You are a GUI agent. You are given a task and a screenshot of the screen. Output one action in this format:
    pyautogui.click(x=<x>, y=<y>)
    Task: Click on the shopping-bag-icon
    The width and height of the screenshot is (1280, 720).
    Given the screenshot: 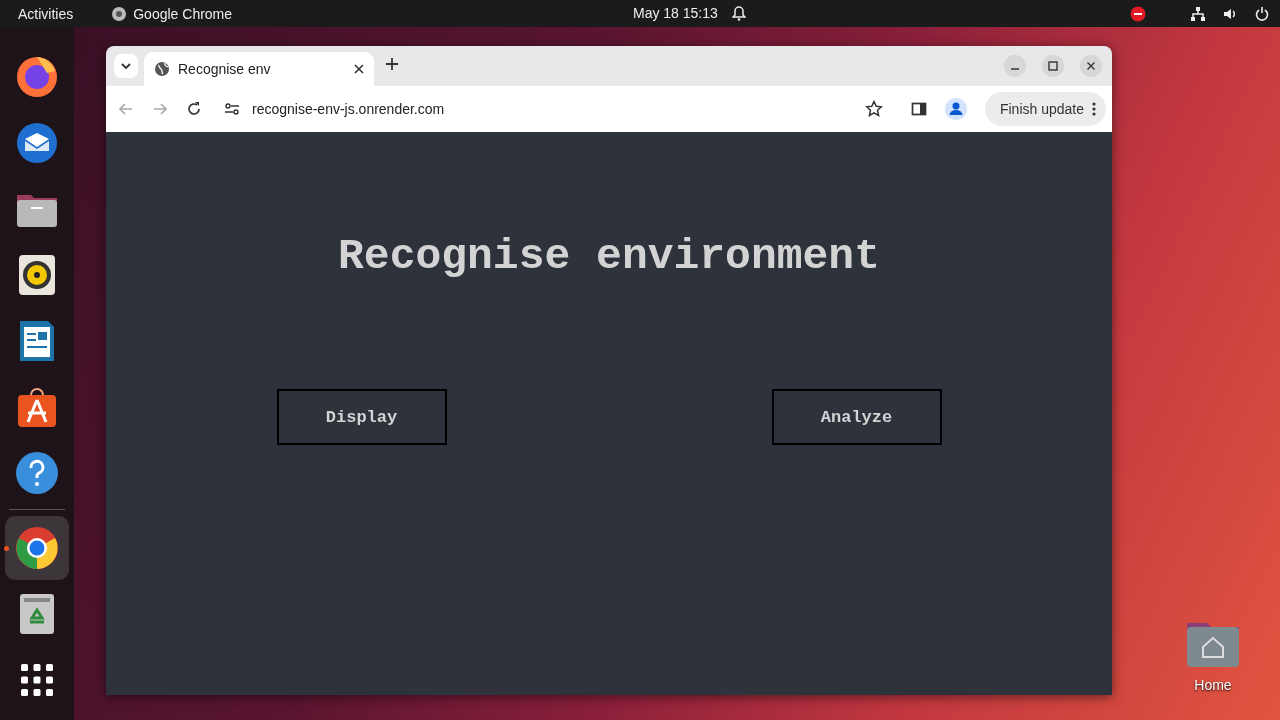 What is the action you would take?
    pyautogui.click(x=37, y=407)
    